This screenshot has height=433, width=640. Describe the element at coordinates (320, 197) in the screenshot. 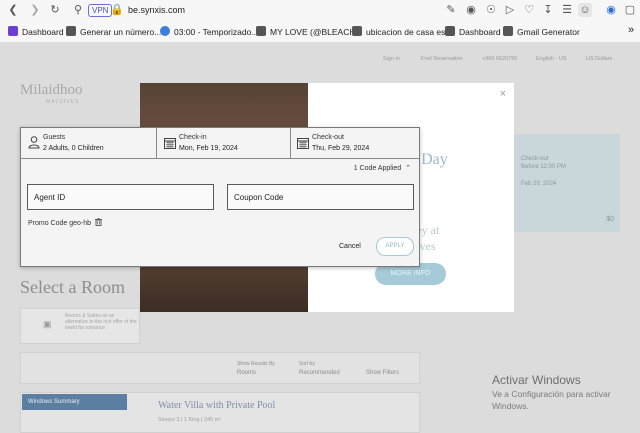

I see `coupon-code-input` at that location.